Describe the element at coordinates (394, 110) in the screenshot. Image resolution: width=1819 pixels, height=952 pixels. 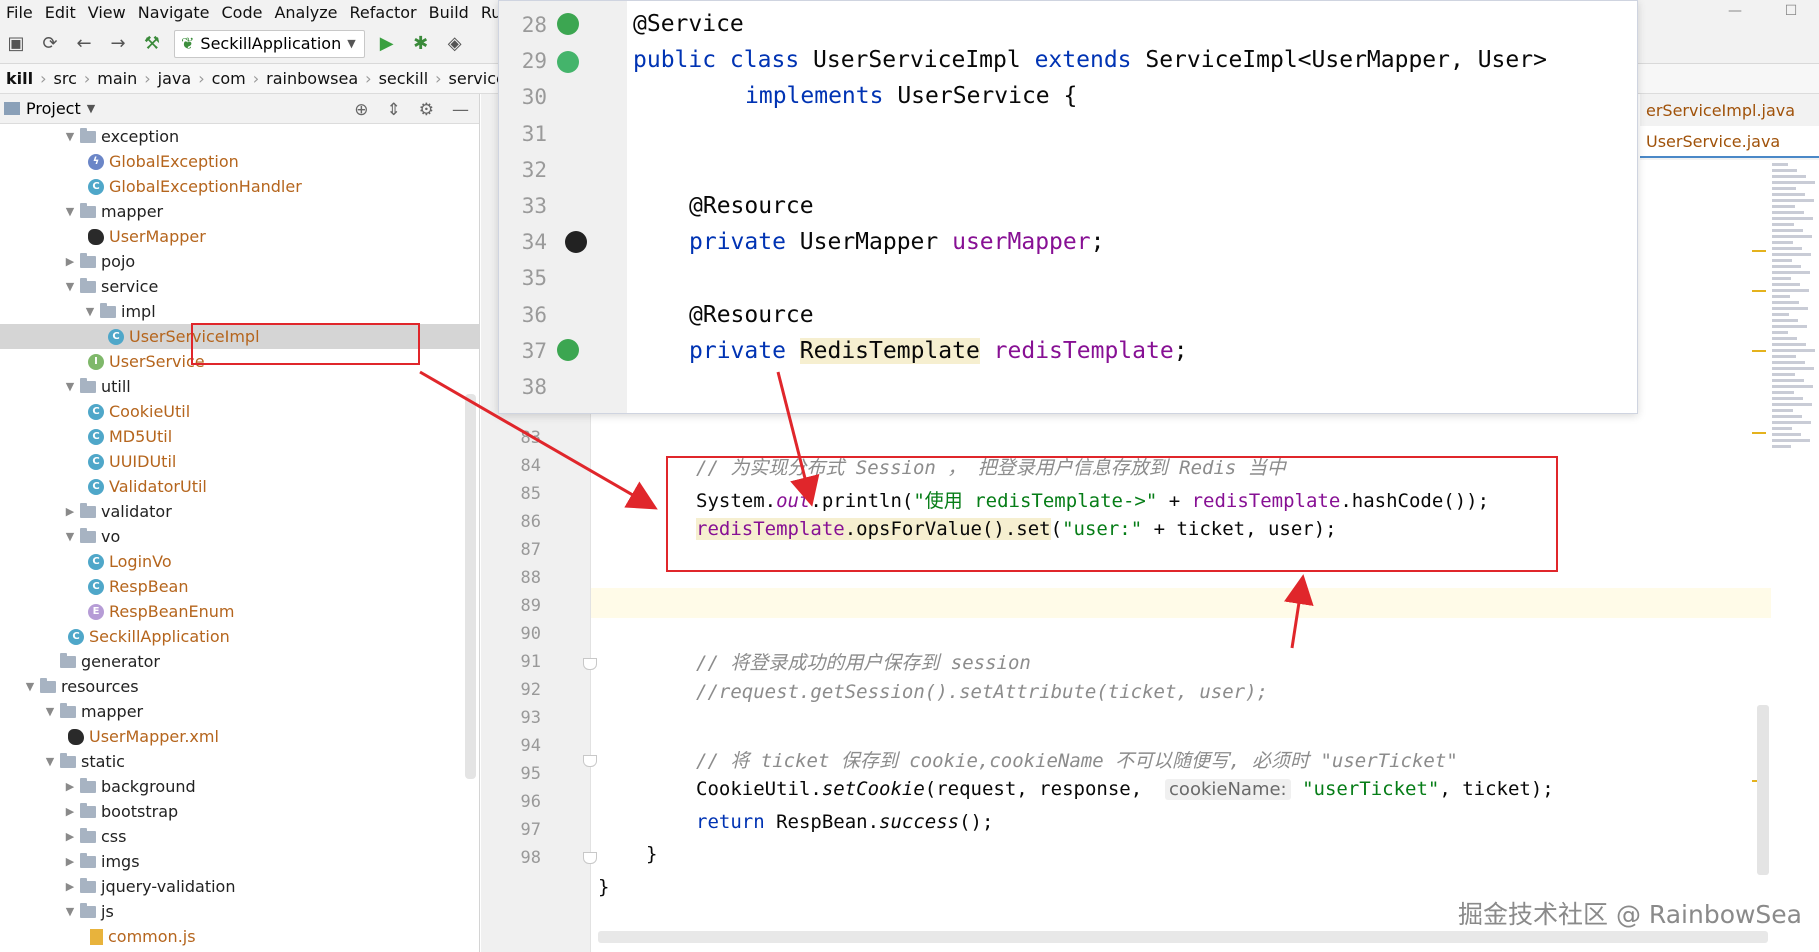
I see `collapse-all-icon: ⇕` at that location.